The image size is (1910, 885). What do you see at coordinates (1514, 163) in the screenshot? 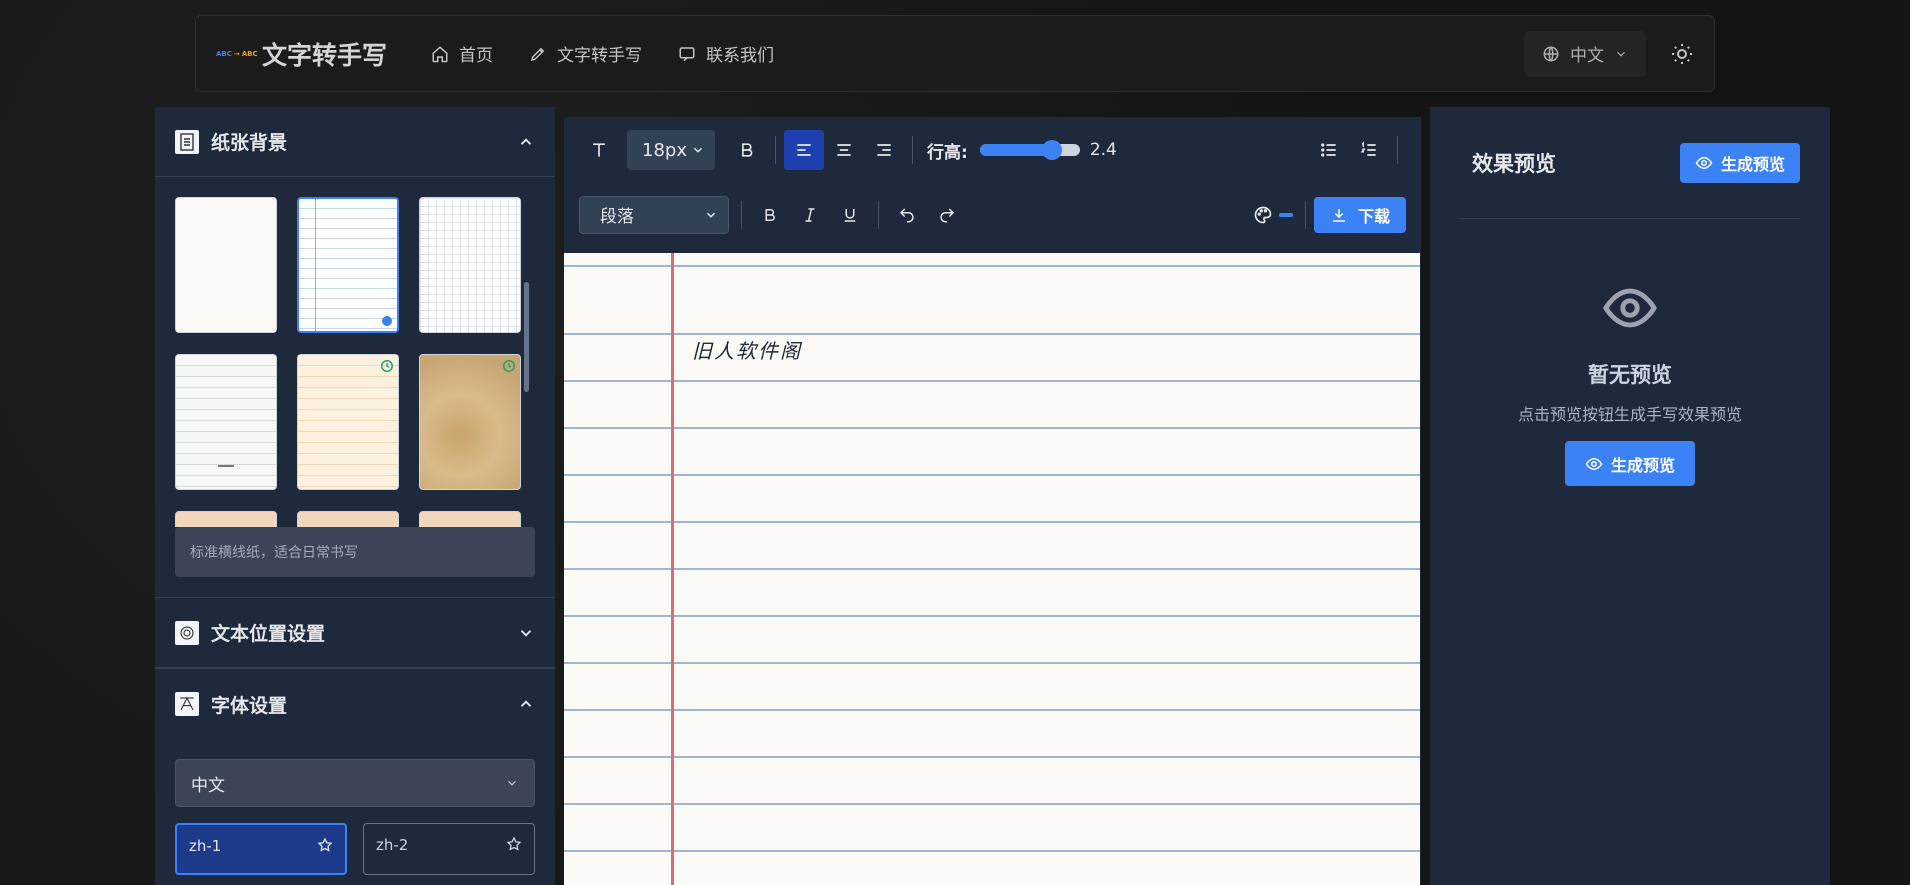
I see `preview-title: 效果预览` at bounding box center [1514, 163].